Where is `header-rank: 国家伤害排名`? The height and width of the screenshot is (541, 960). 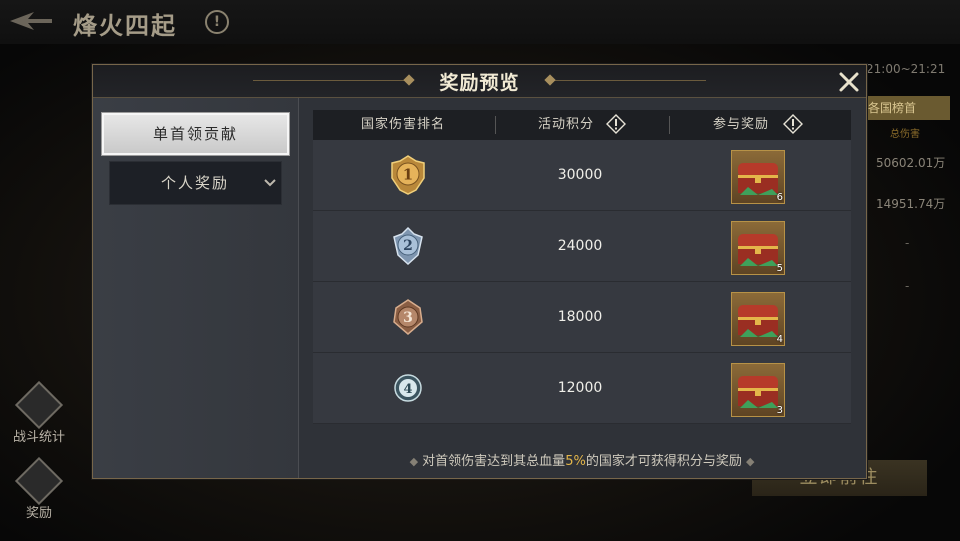 header-rank: 国家伤害排名 is located at coordinates (403, 124).